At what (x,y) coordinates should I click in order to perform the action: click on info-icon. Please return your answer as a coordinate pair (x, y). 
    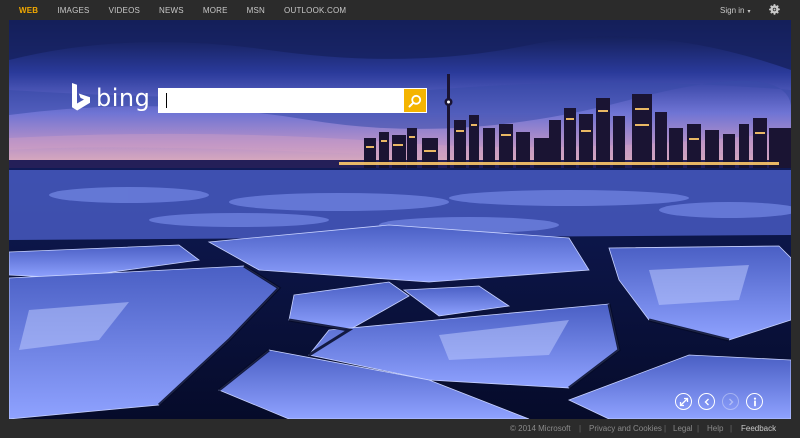
    Looking at the image, I should click on (754, 401).